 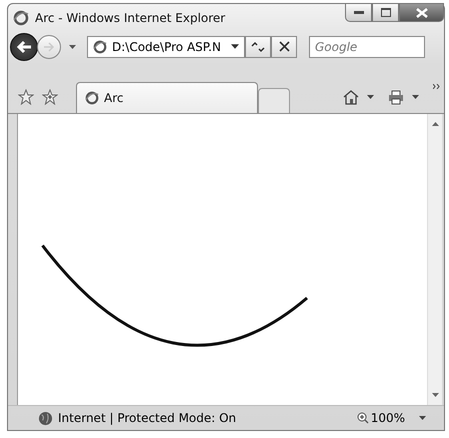 I want to click on minimize-icon, so click(x=359, y=12).